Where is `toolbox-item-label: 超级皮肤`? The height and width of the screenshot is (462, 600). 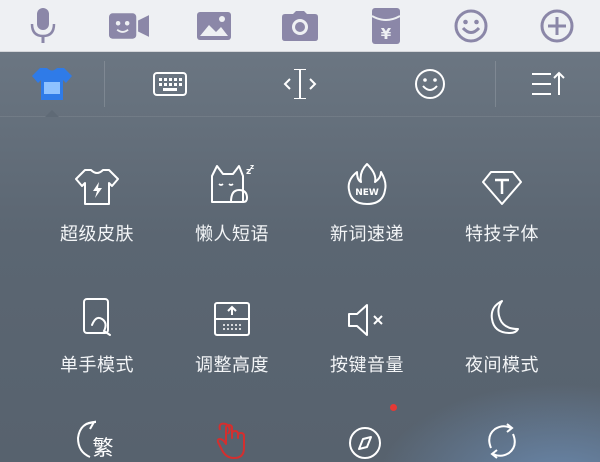
toolbox-item-label: 超级皮肤 is located at coordinates (97, 234).